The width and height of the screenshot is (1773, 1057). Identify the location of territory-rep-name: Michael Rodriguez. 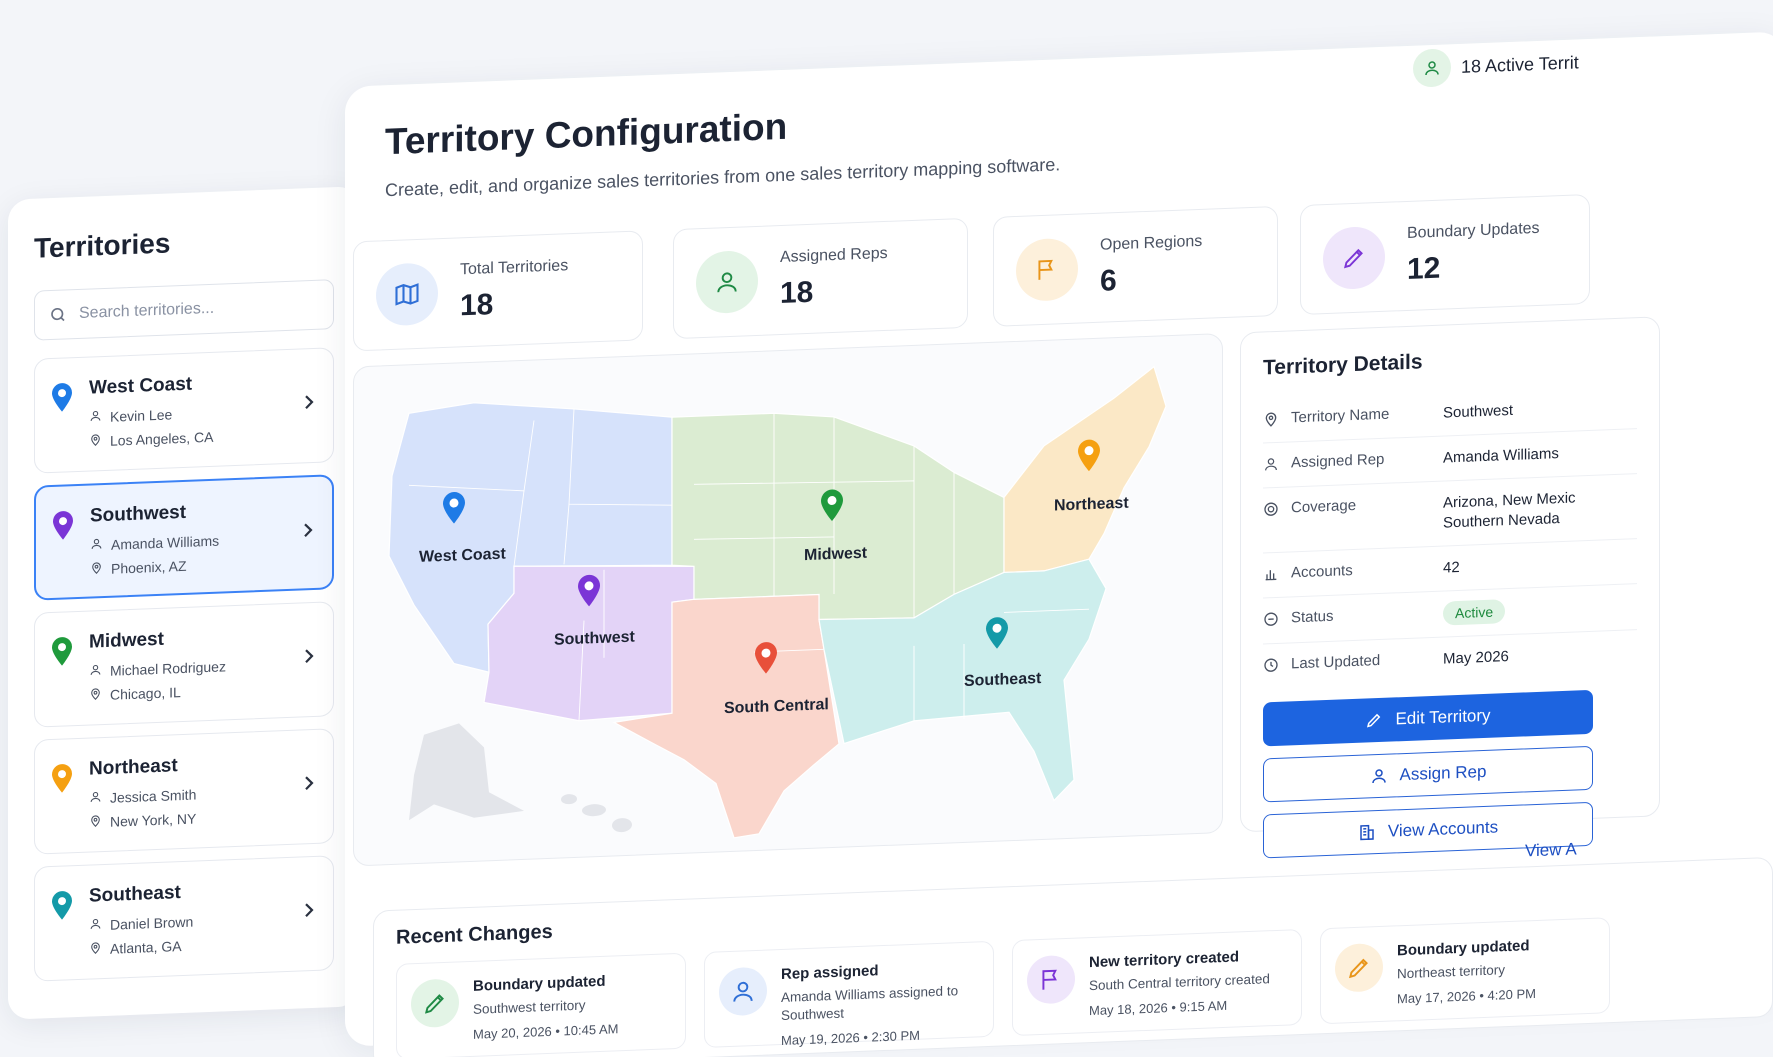
(168, 668).